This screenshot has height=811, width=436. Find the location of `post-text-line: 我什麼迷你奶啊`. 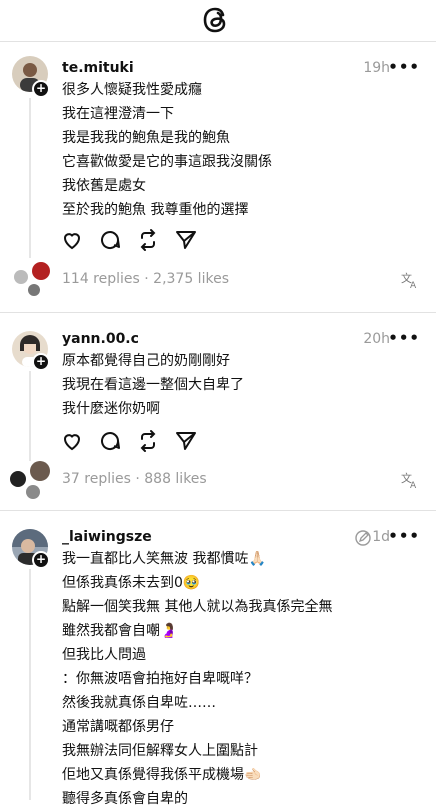

post-text-line: 我什麼迷你奶啊 is located at coordinates (111, 409).